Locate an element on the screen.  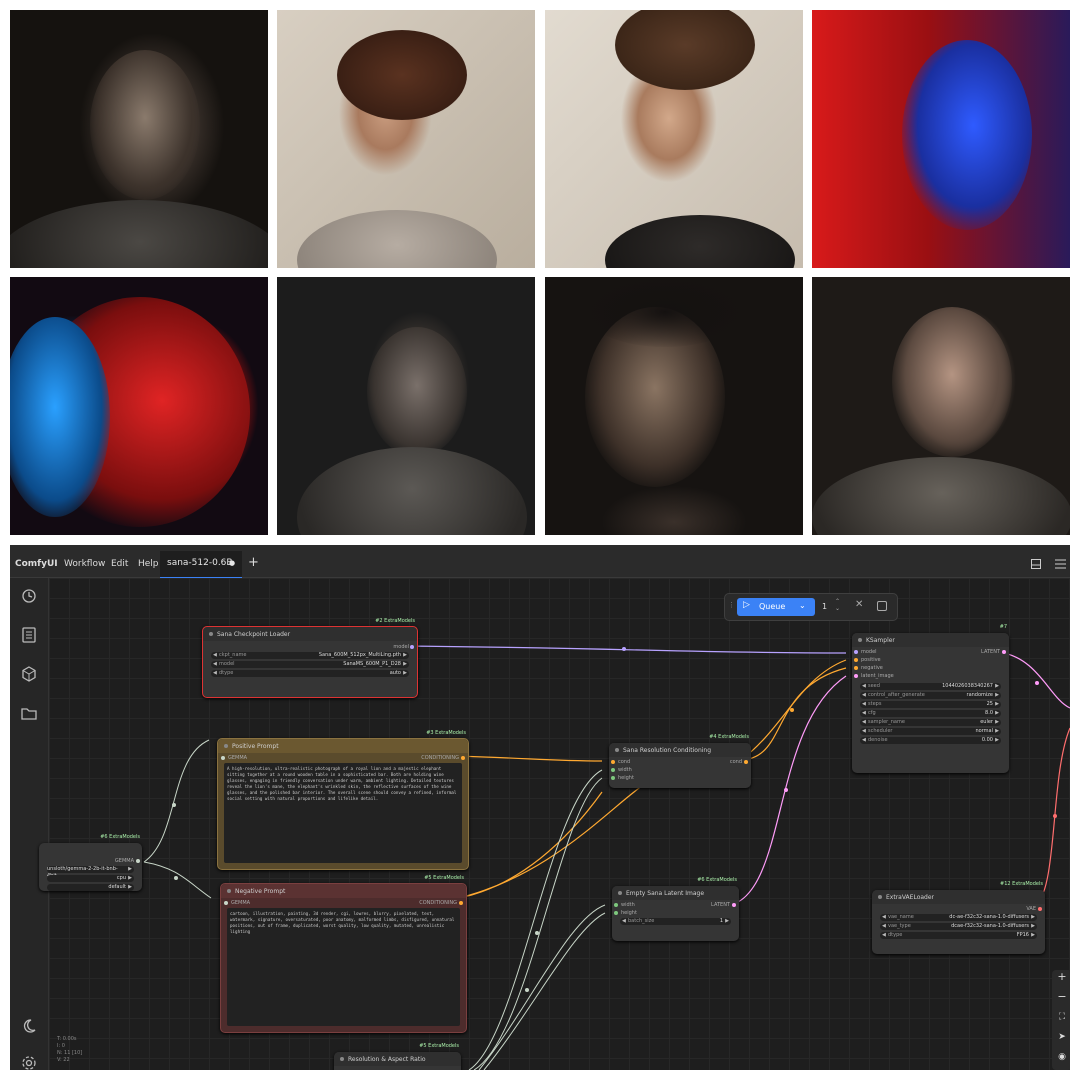
zoom-out-icon: − is located at coordinates (1061, 996).